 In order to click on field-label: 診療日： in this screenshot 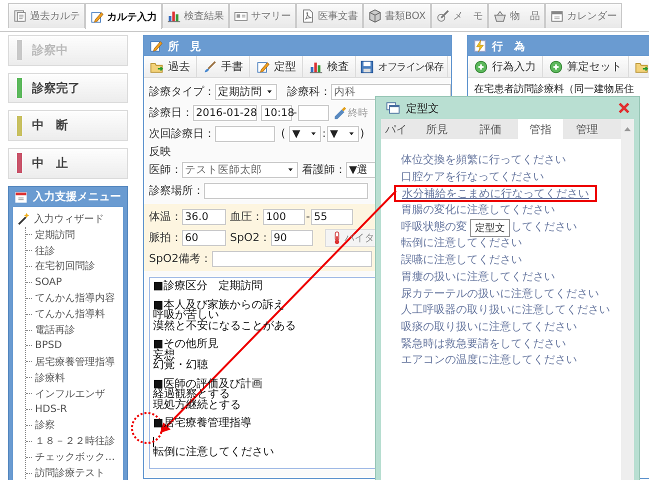, I will do `click(171, 112)`.